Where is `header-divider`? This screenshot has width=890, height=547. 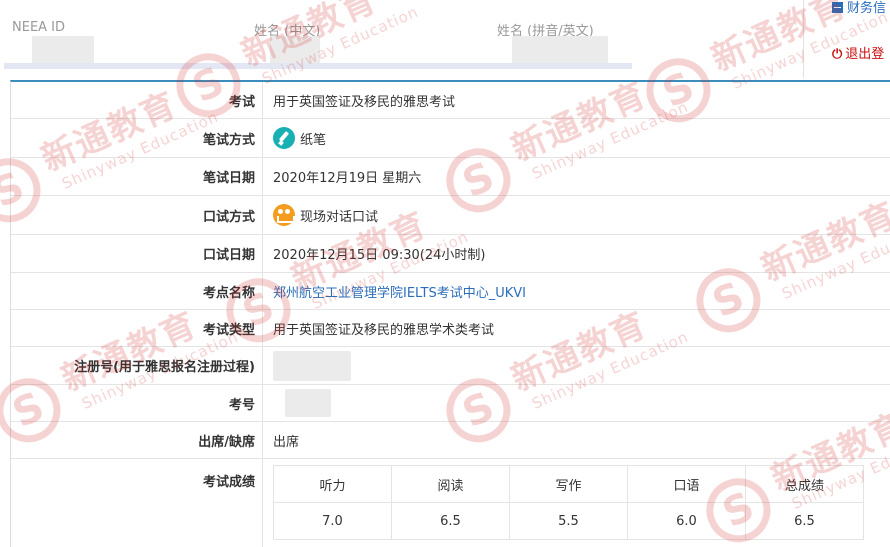 header-divider is located at coordinates (318, 66).